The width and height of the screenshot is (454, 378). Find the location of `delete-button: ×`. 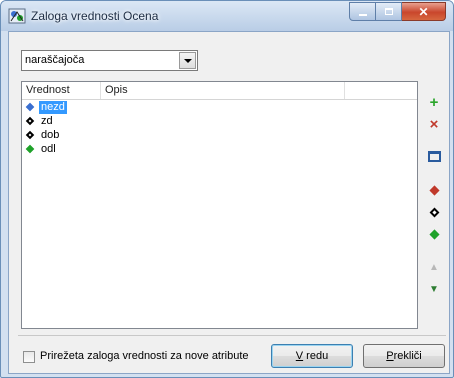

delete-button: × is located at coordinates (434, 124).